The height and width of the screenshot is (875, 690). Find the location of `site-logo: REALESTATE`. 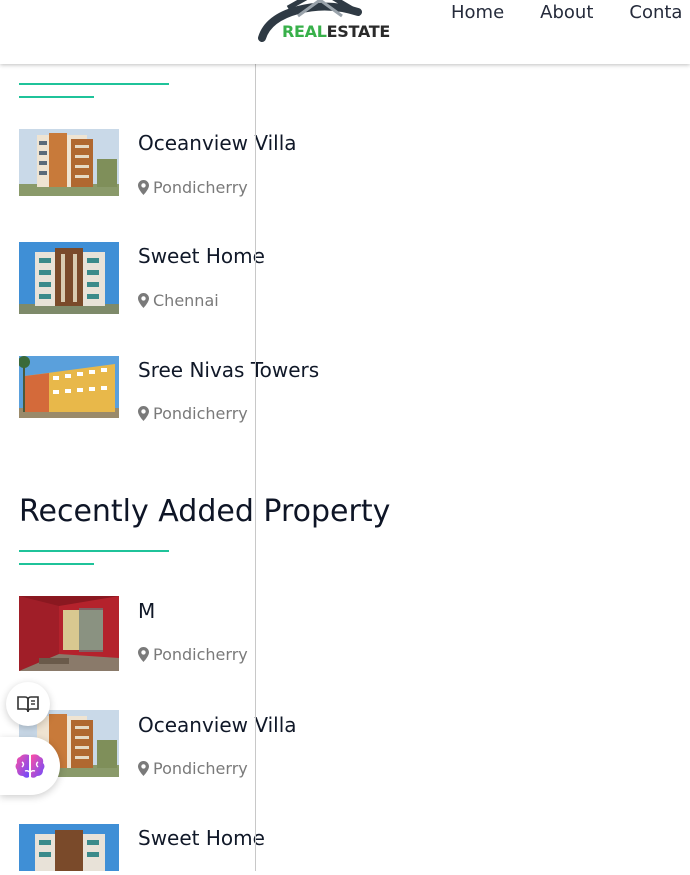

site-logo: REALESTATE is located at coordinates (324, 26).